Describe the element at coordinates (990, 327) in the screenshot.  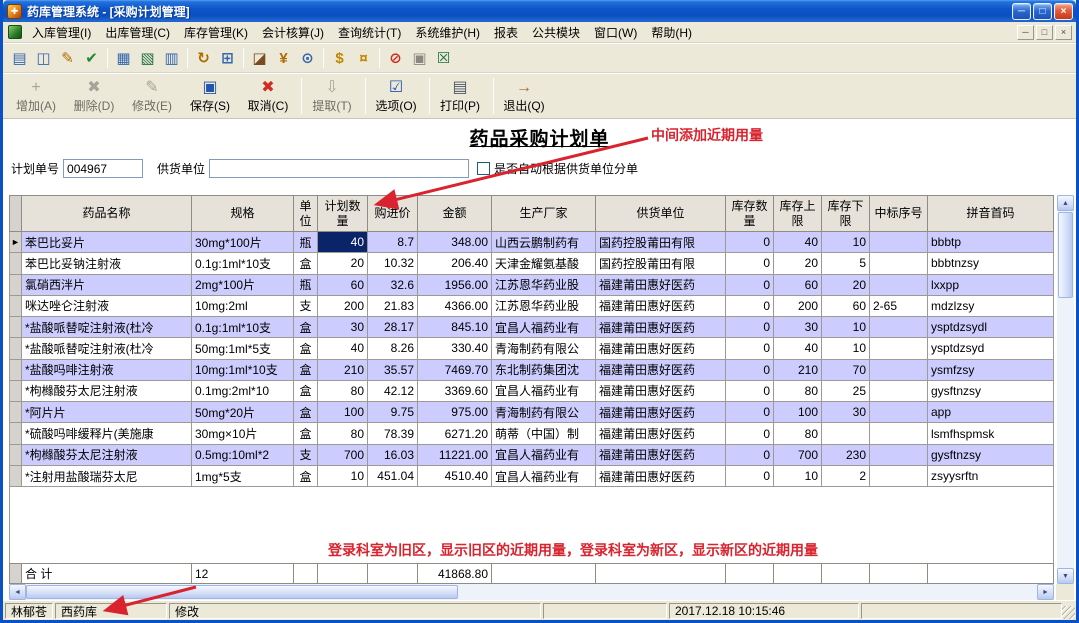
I see `cell: ysptdzsydl` at that location.